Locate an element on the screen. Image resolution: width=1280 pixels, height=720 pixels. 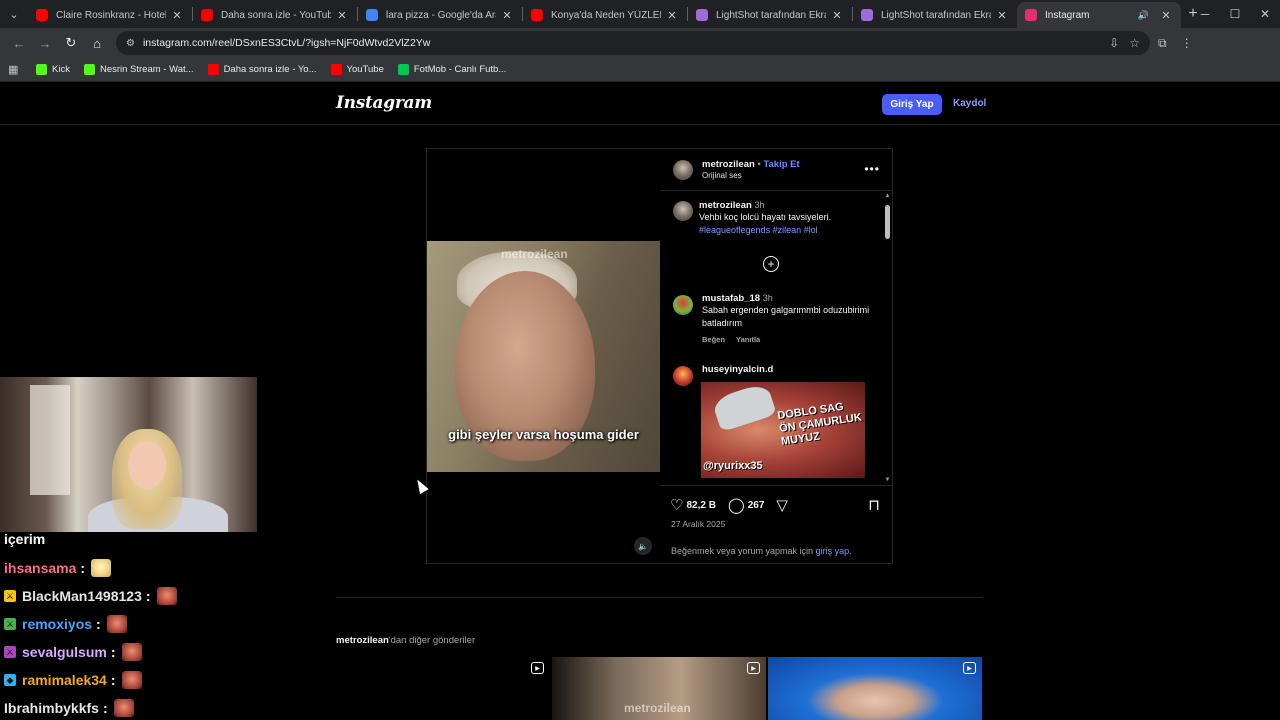
tab-active: Instagram 🔊 ✕ is located at coordinates (1099, 15).